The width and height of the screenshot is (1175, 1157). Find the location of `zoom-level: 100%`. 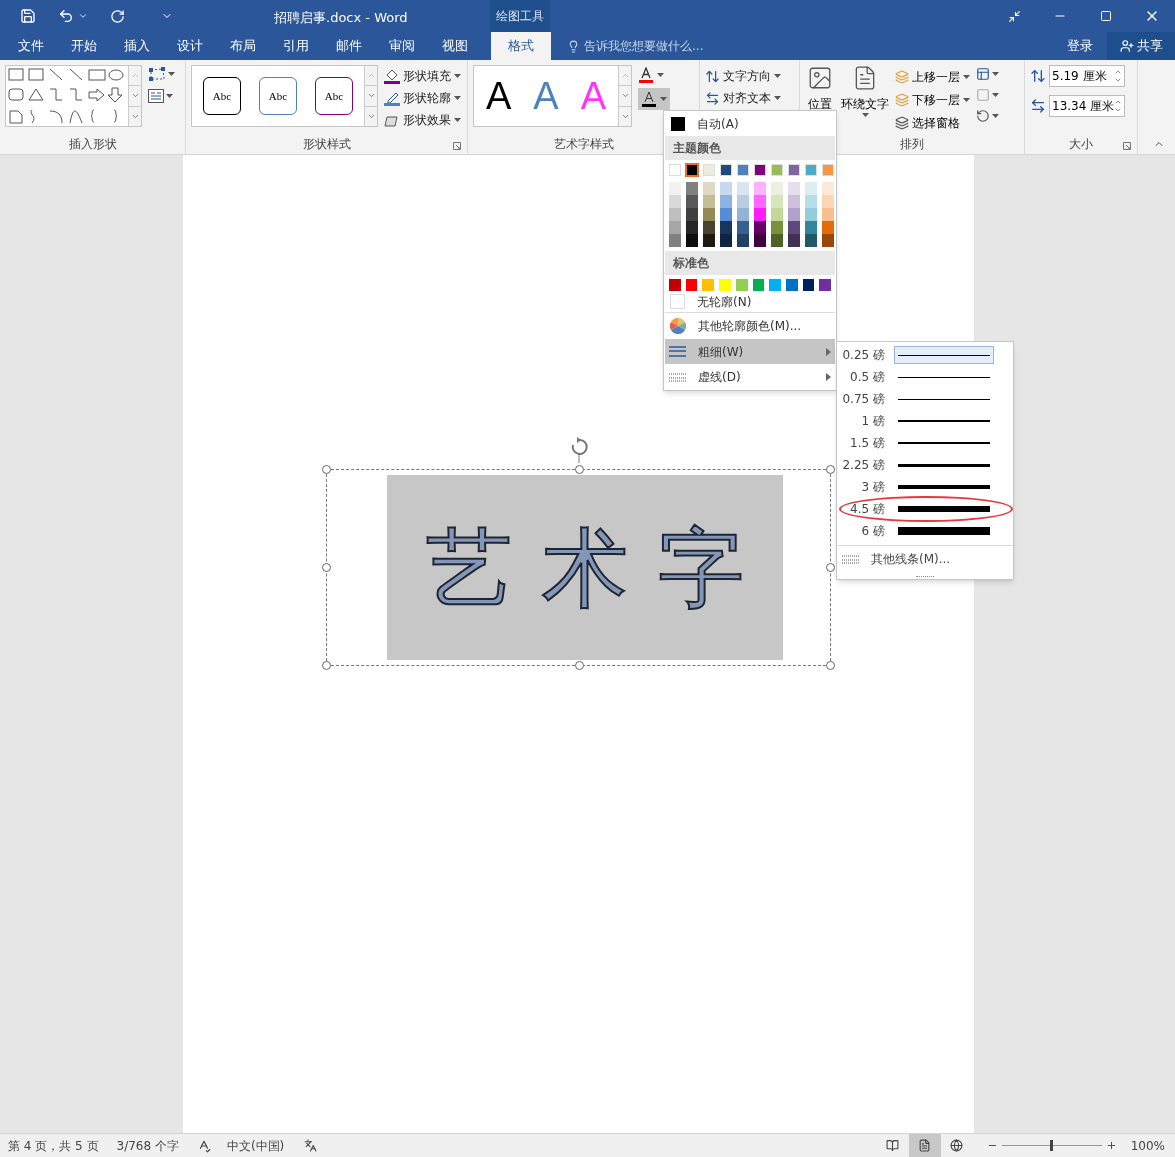

zoom-level: 100% is located at coordinates (1147, 1145).